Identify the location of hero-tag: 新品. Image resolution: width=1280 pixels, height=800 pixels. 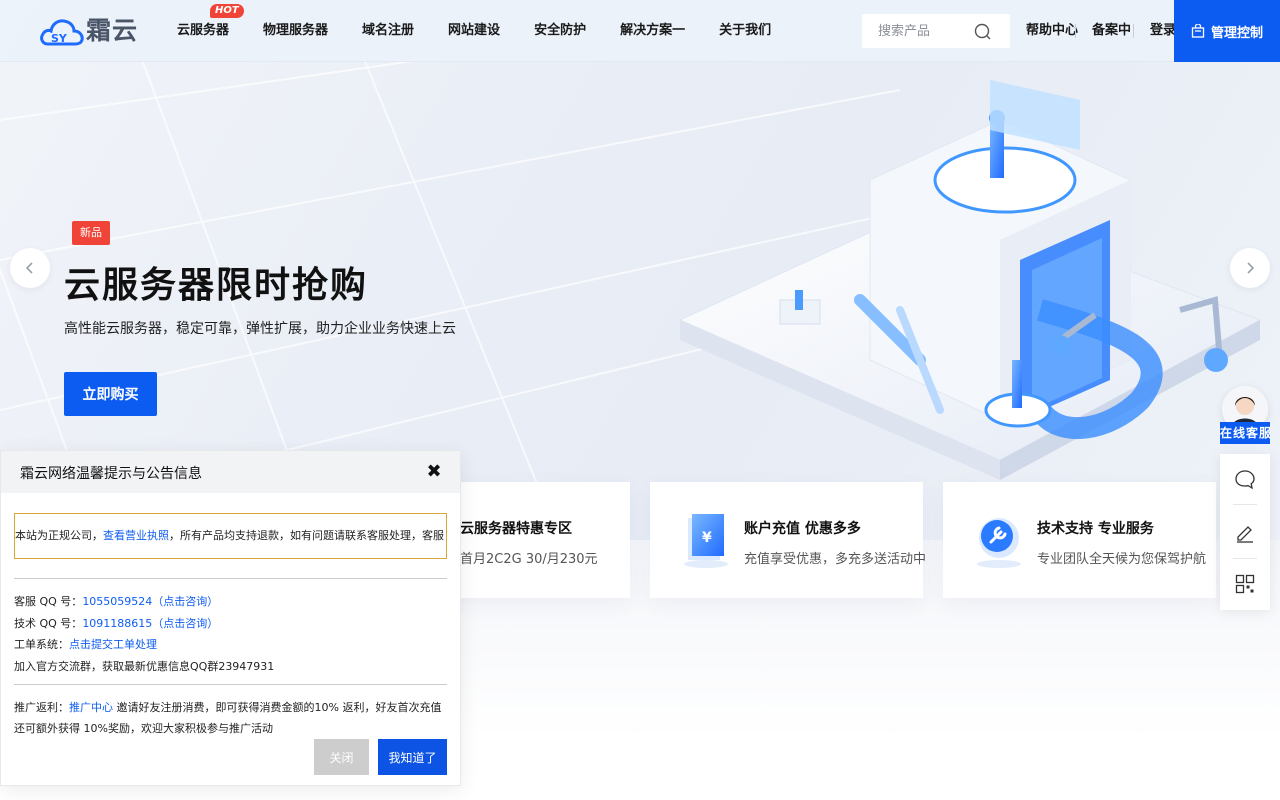
(91, 233).